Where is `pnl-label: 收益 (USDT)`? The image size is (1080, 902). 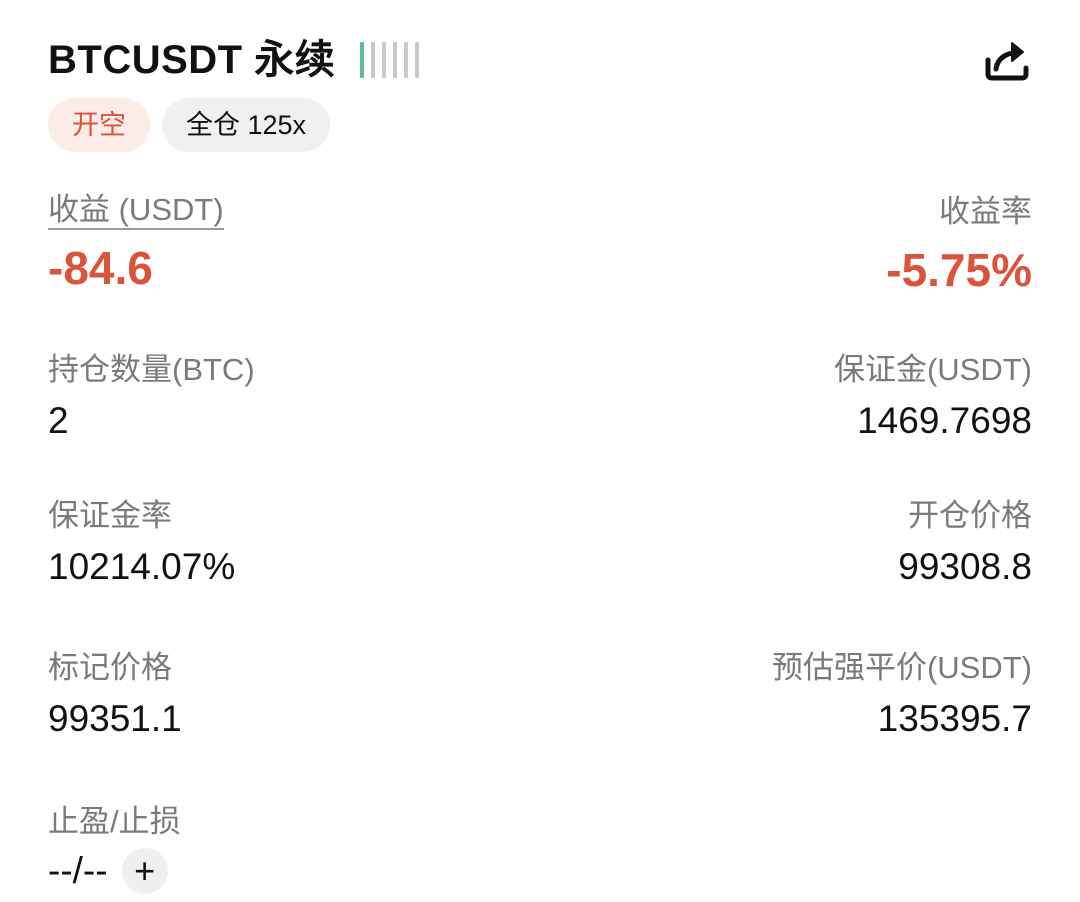 pnl-label: 收益 (USDT) is located at coordinates (136, 211).